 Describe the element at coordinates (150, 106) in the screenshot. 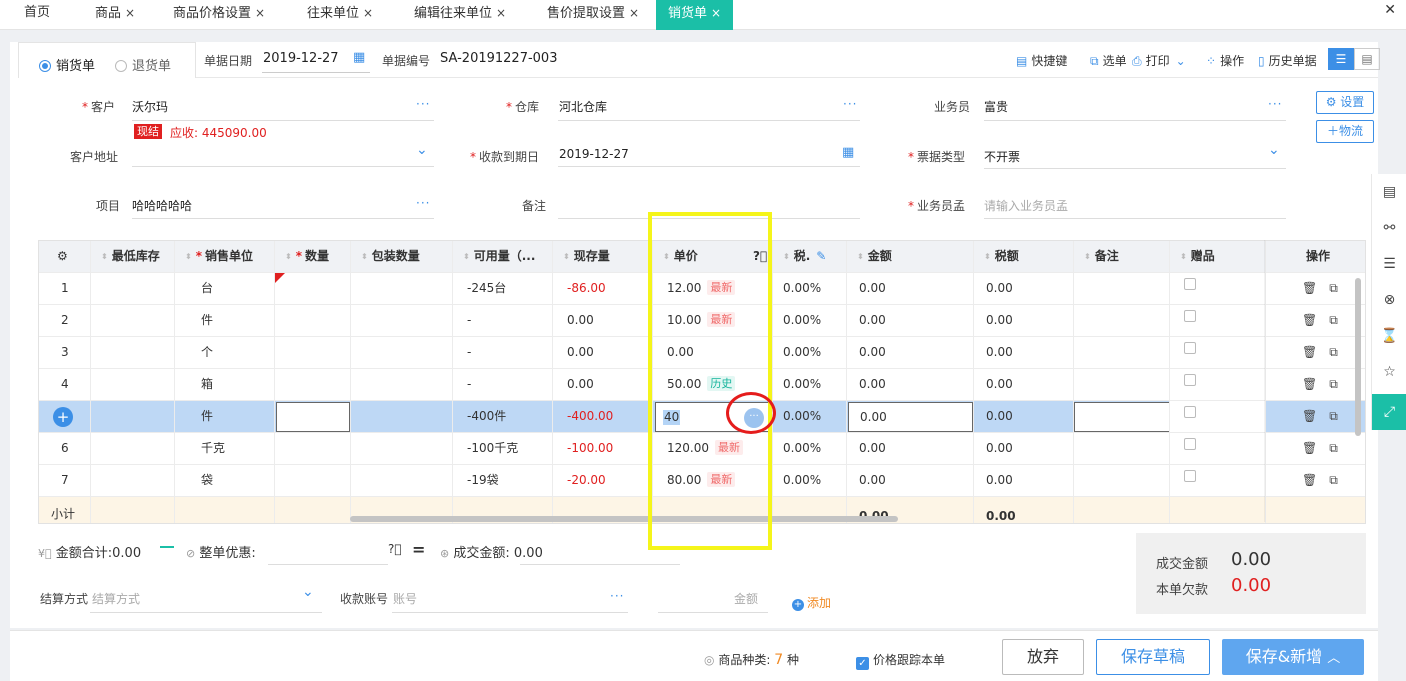

I see `customer-input: 沃尔玛` at that location.